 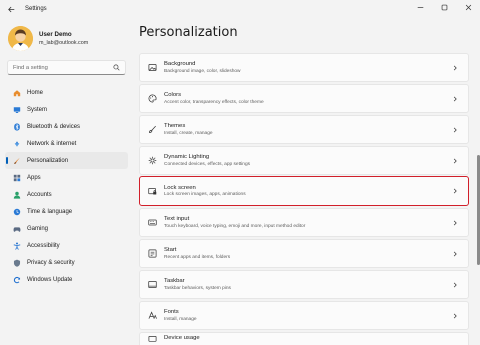 What do you see at coordinates (66, 245) in the screenshot?
I see `sidebar-item-accessibility: Accessibility` at bounding box center [66, 245].